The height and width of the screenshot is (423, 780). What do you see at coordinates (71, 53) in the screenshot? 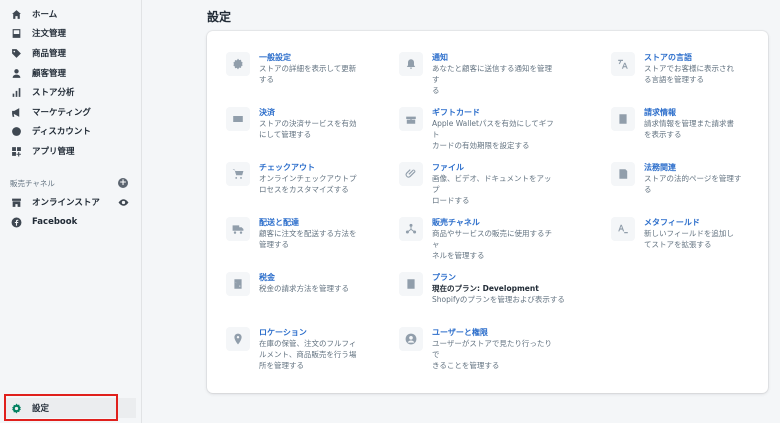
I see `sidebar-item-products: 商品管理` at bounding box center [71, 53].